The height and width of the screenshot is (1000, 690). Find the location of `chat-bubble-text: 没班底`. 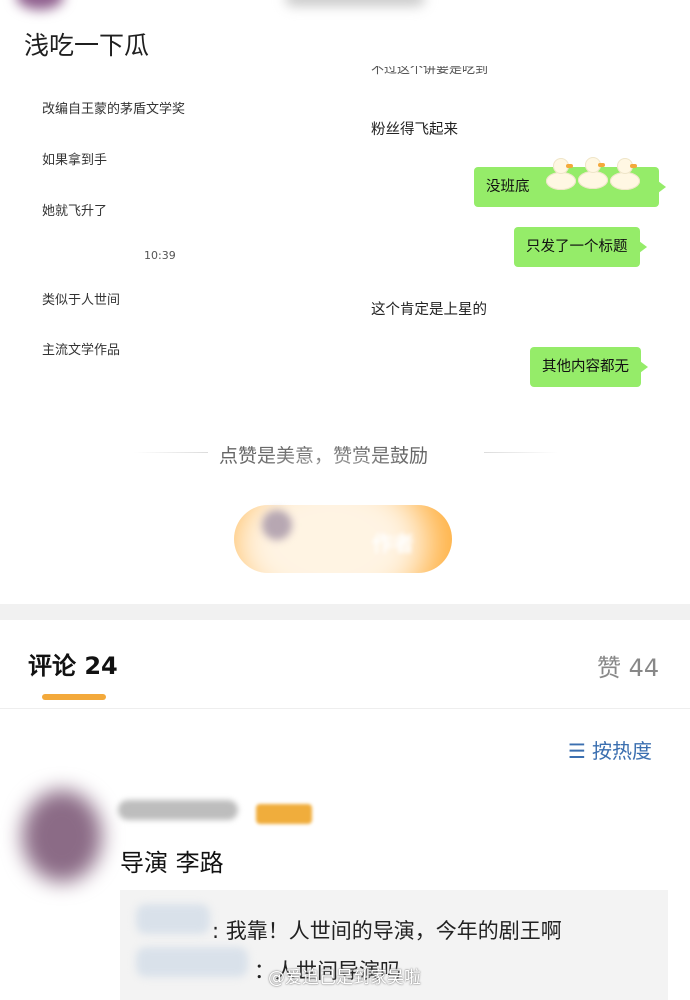

chat-bubble-text: 没班底 is located at coordinates (508, 187).